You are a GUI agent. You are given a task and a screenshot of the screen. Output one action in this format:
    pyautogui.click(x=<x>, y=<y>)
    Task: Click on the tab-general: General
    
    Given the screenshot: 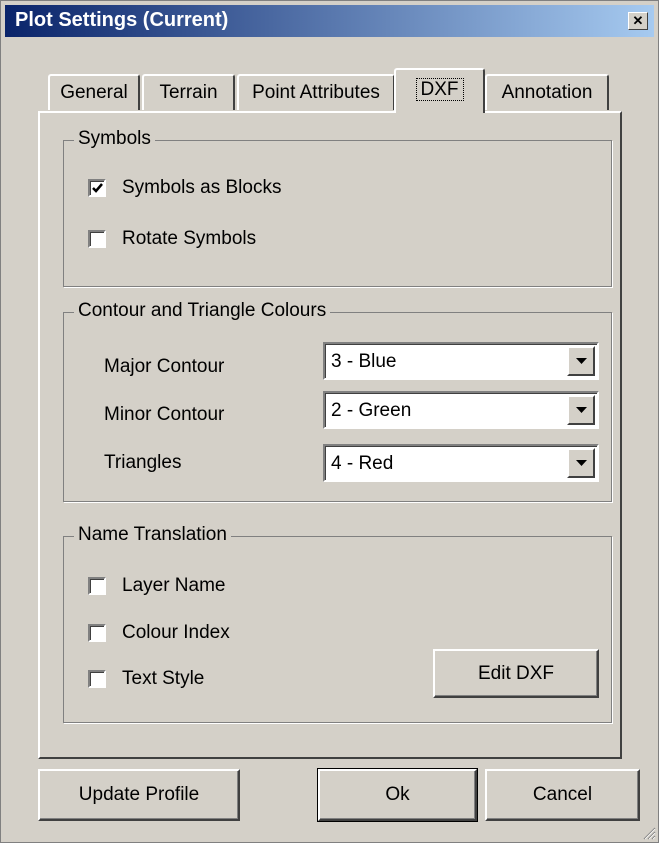 What is the action you would take?
    pyautogui.click(x=94, y=92)
    